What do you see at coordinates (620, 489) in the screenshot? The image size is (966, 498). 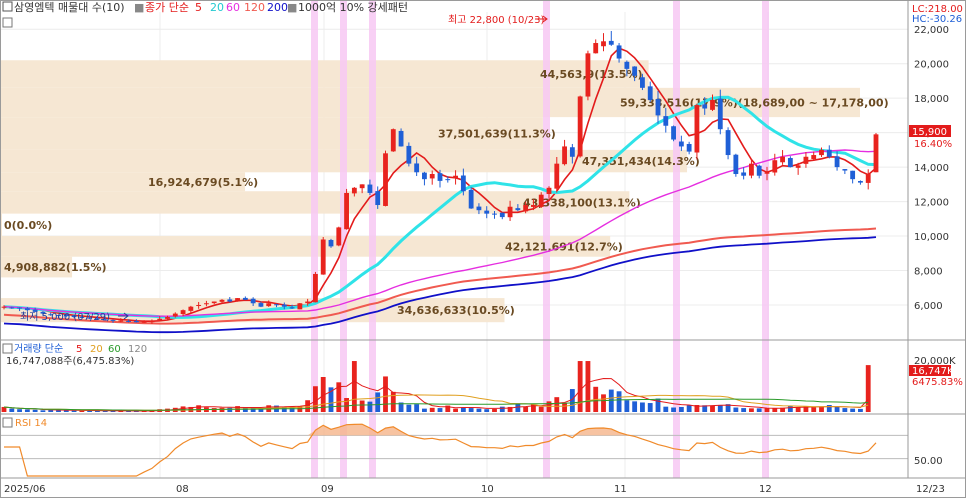 I see `date-label-nov: 11` at bounding box center [620, 489].